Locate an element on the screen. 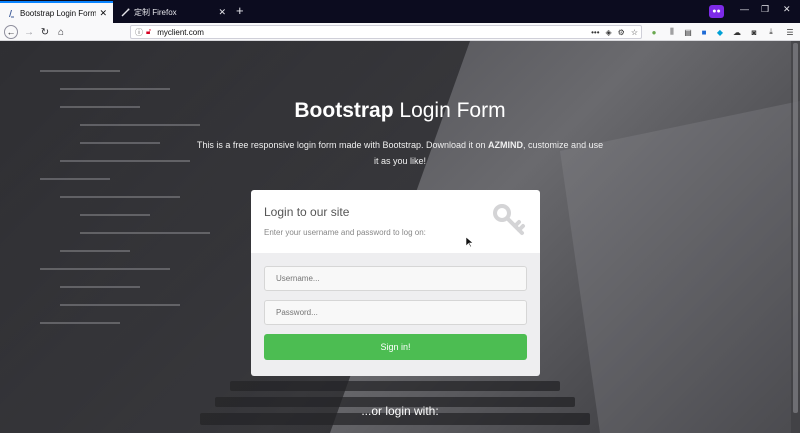 This screenshot has width=800, height=433. sidebar-icon: ▤ is located at coordinates (688, 32).